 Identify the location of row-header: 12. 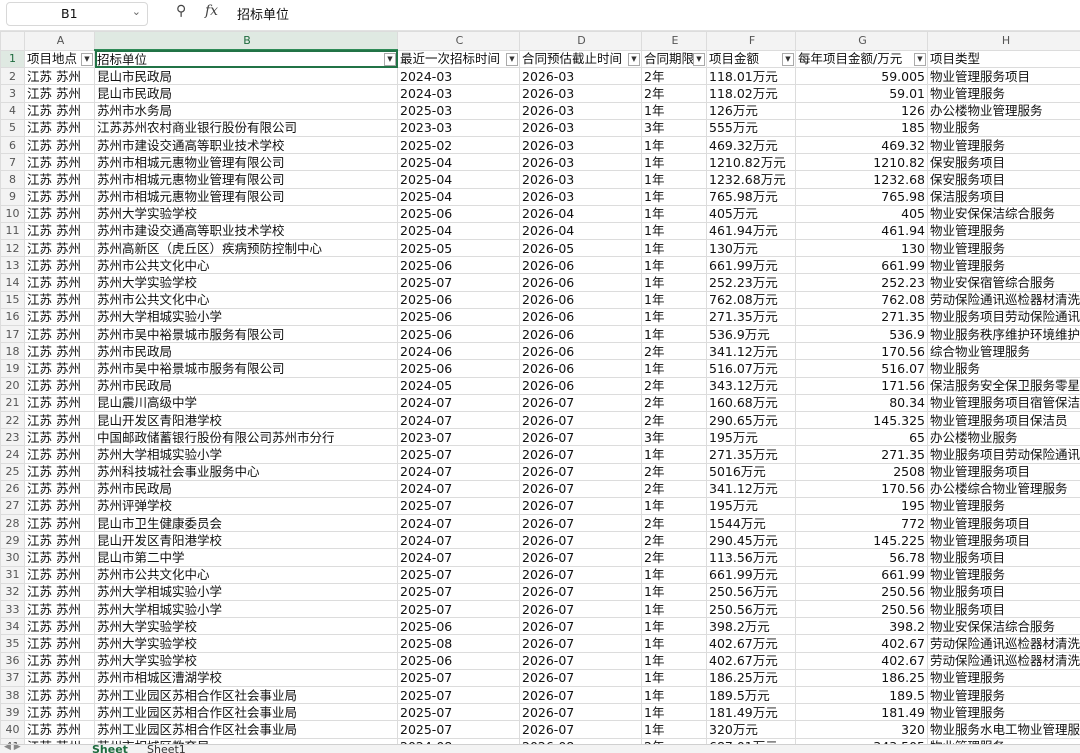
(13, 248).